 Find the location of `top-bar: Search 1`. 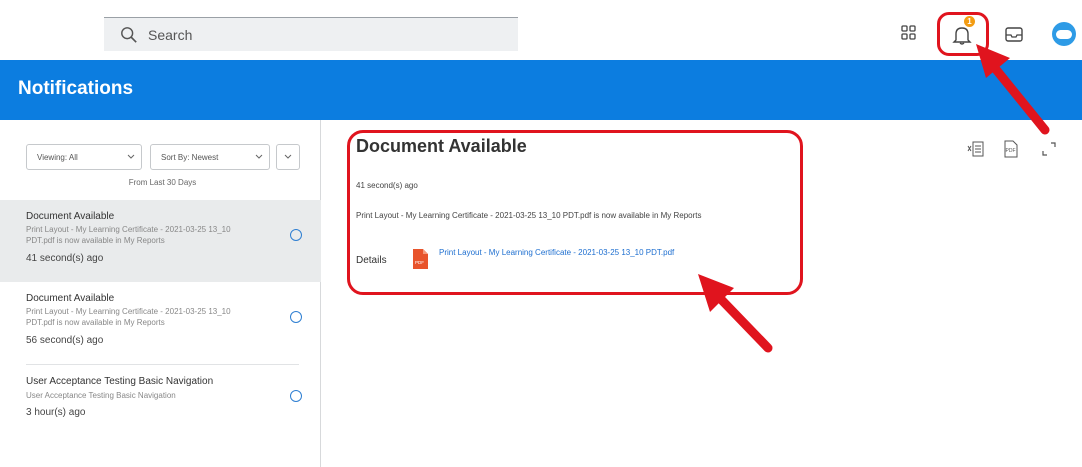

top-bar: Search 1 is located at coordinates (541, 30).